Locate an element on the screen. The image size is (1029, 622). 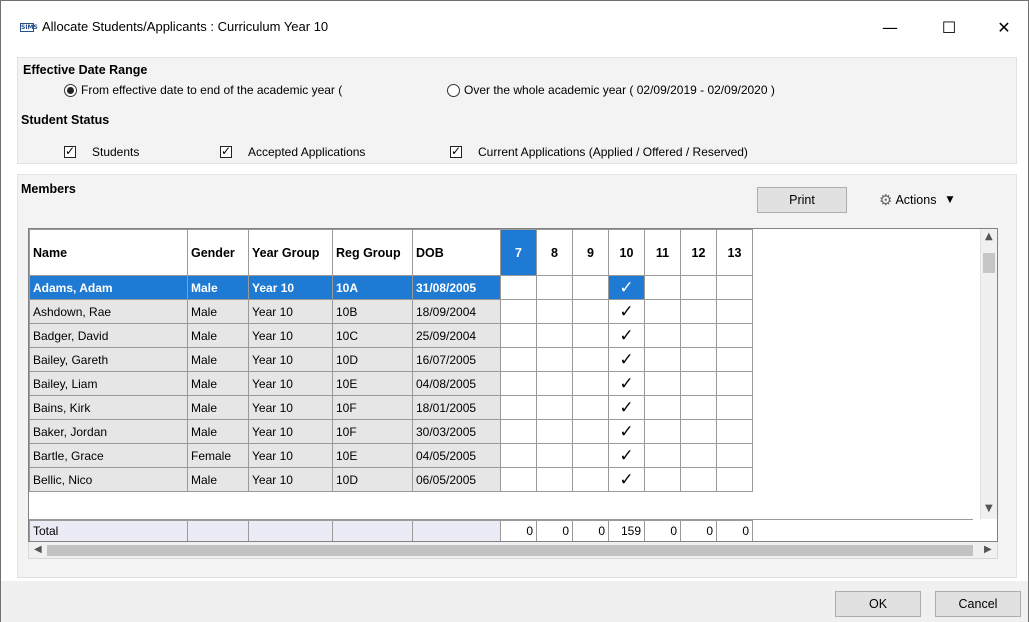
table-row: Bailey, Liam Male Year 10 10E 04/08/2005 ✓ is located at coordinates (493, 383).